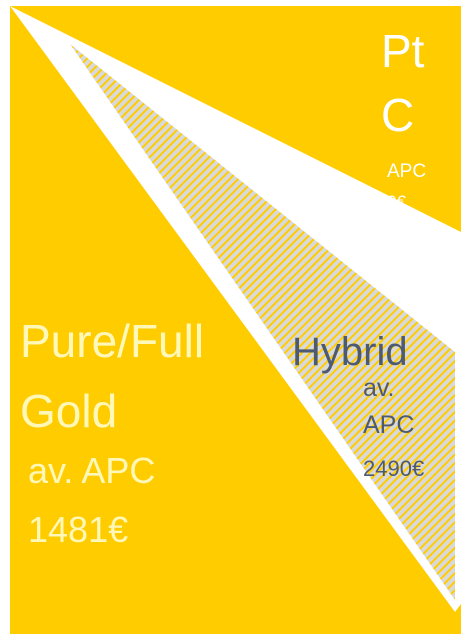 The width and height of the screenshot is (468, 642). Describe the element at coordinates (350, 352) in the screenshot. I see `hybrid-title: Hybrid` at that location.